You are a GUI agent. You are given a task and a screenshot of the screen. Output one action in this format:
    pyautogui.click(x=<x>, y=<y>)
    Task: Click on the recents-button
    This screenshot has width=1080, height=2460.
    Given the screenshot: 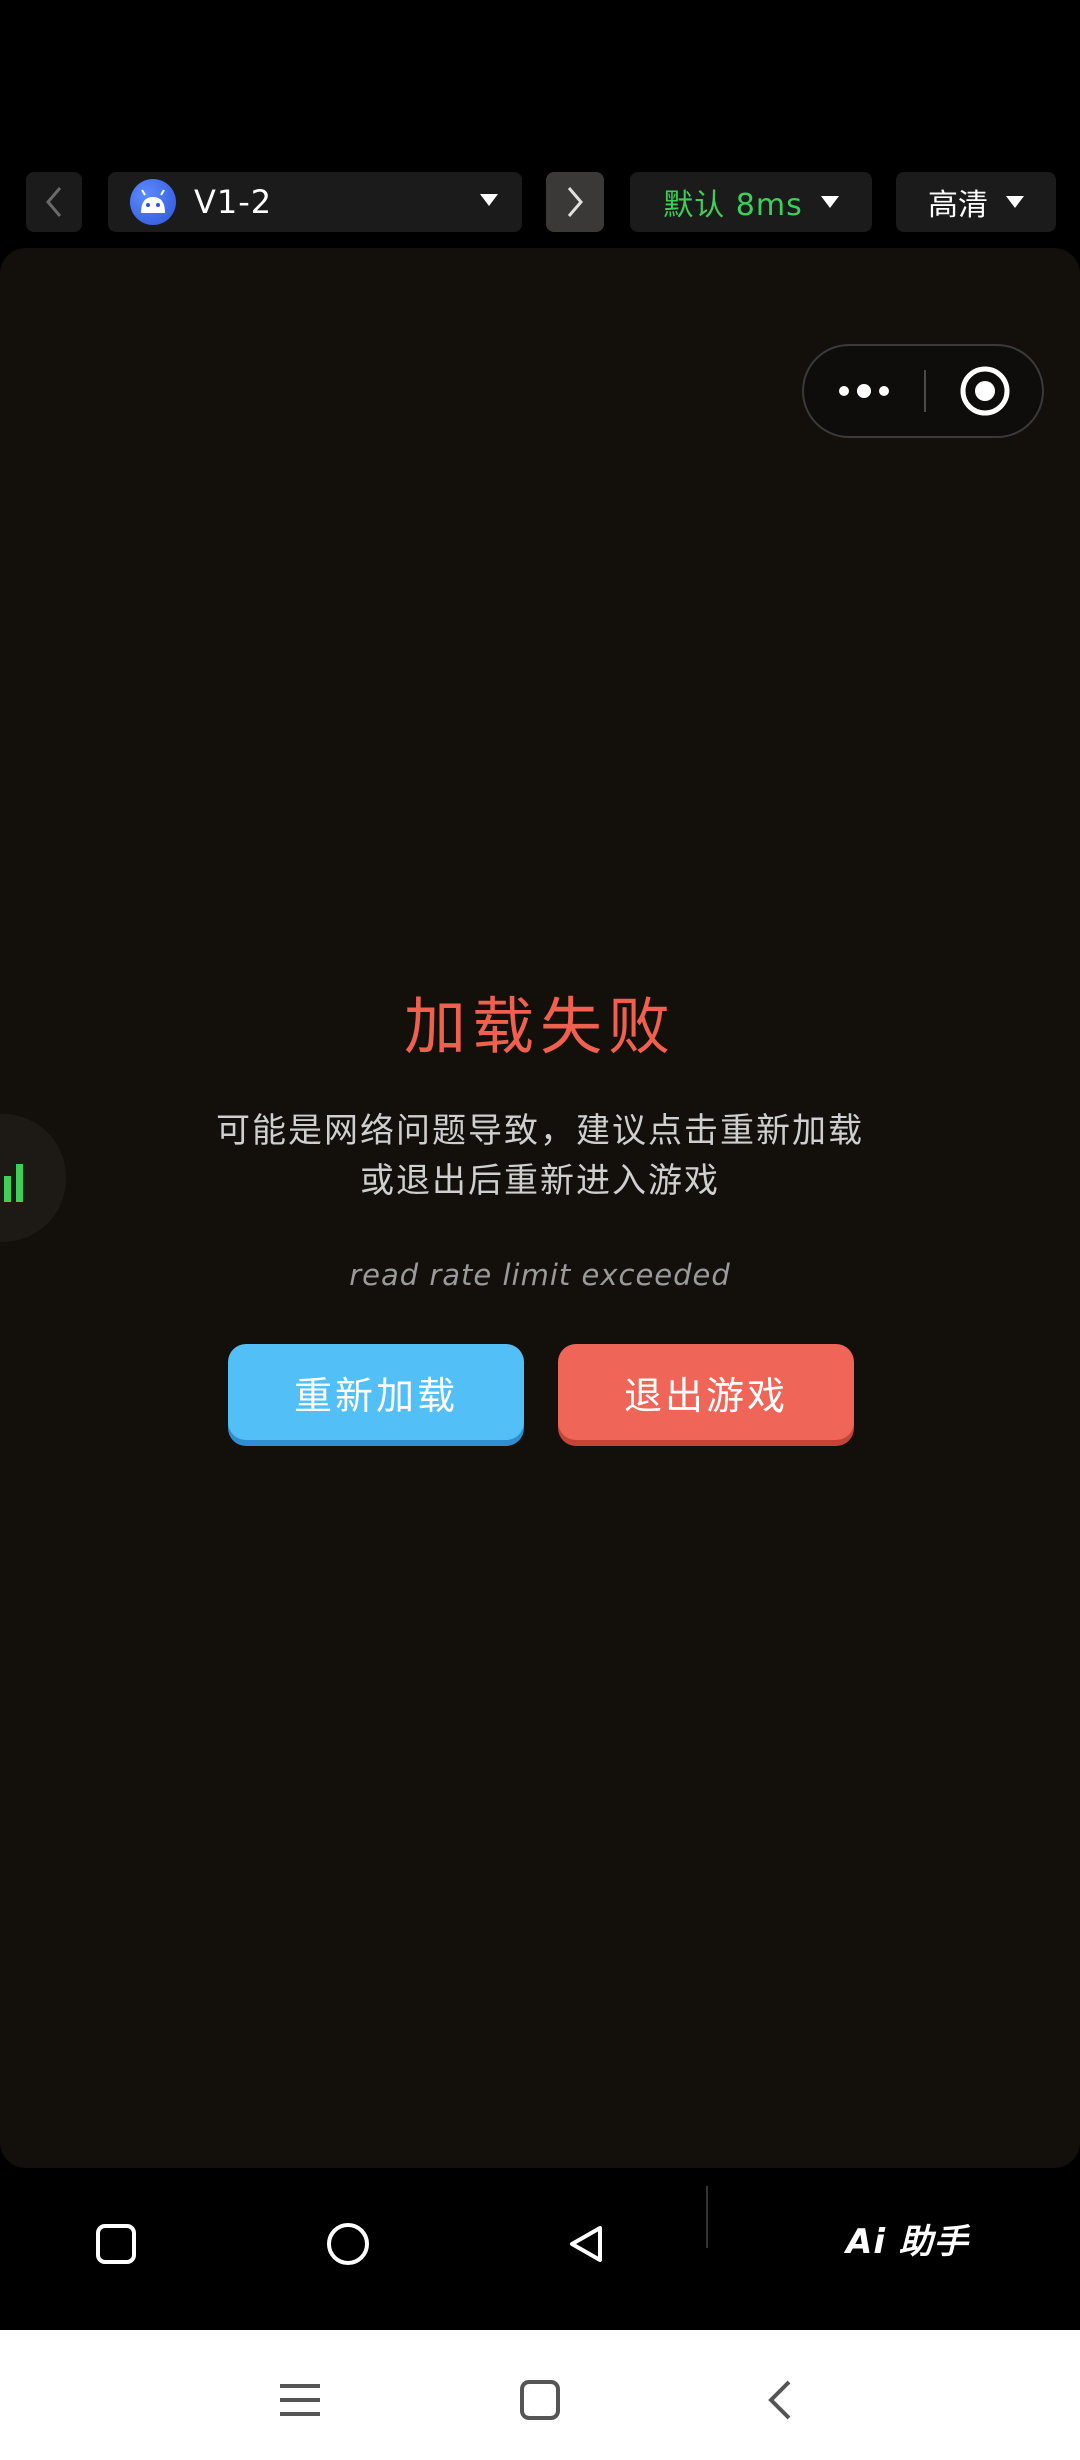 What is the action you would take?
    pyautogui.click(x=116, y=2244)
    